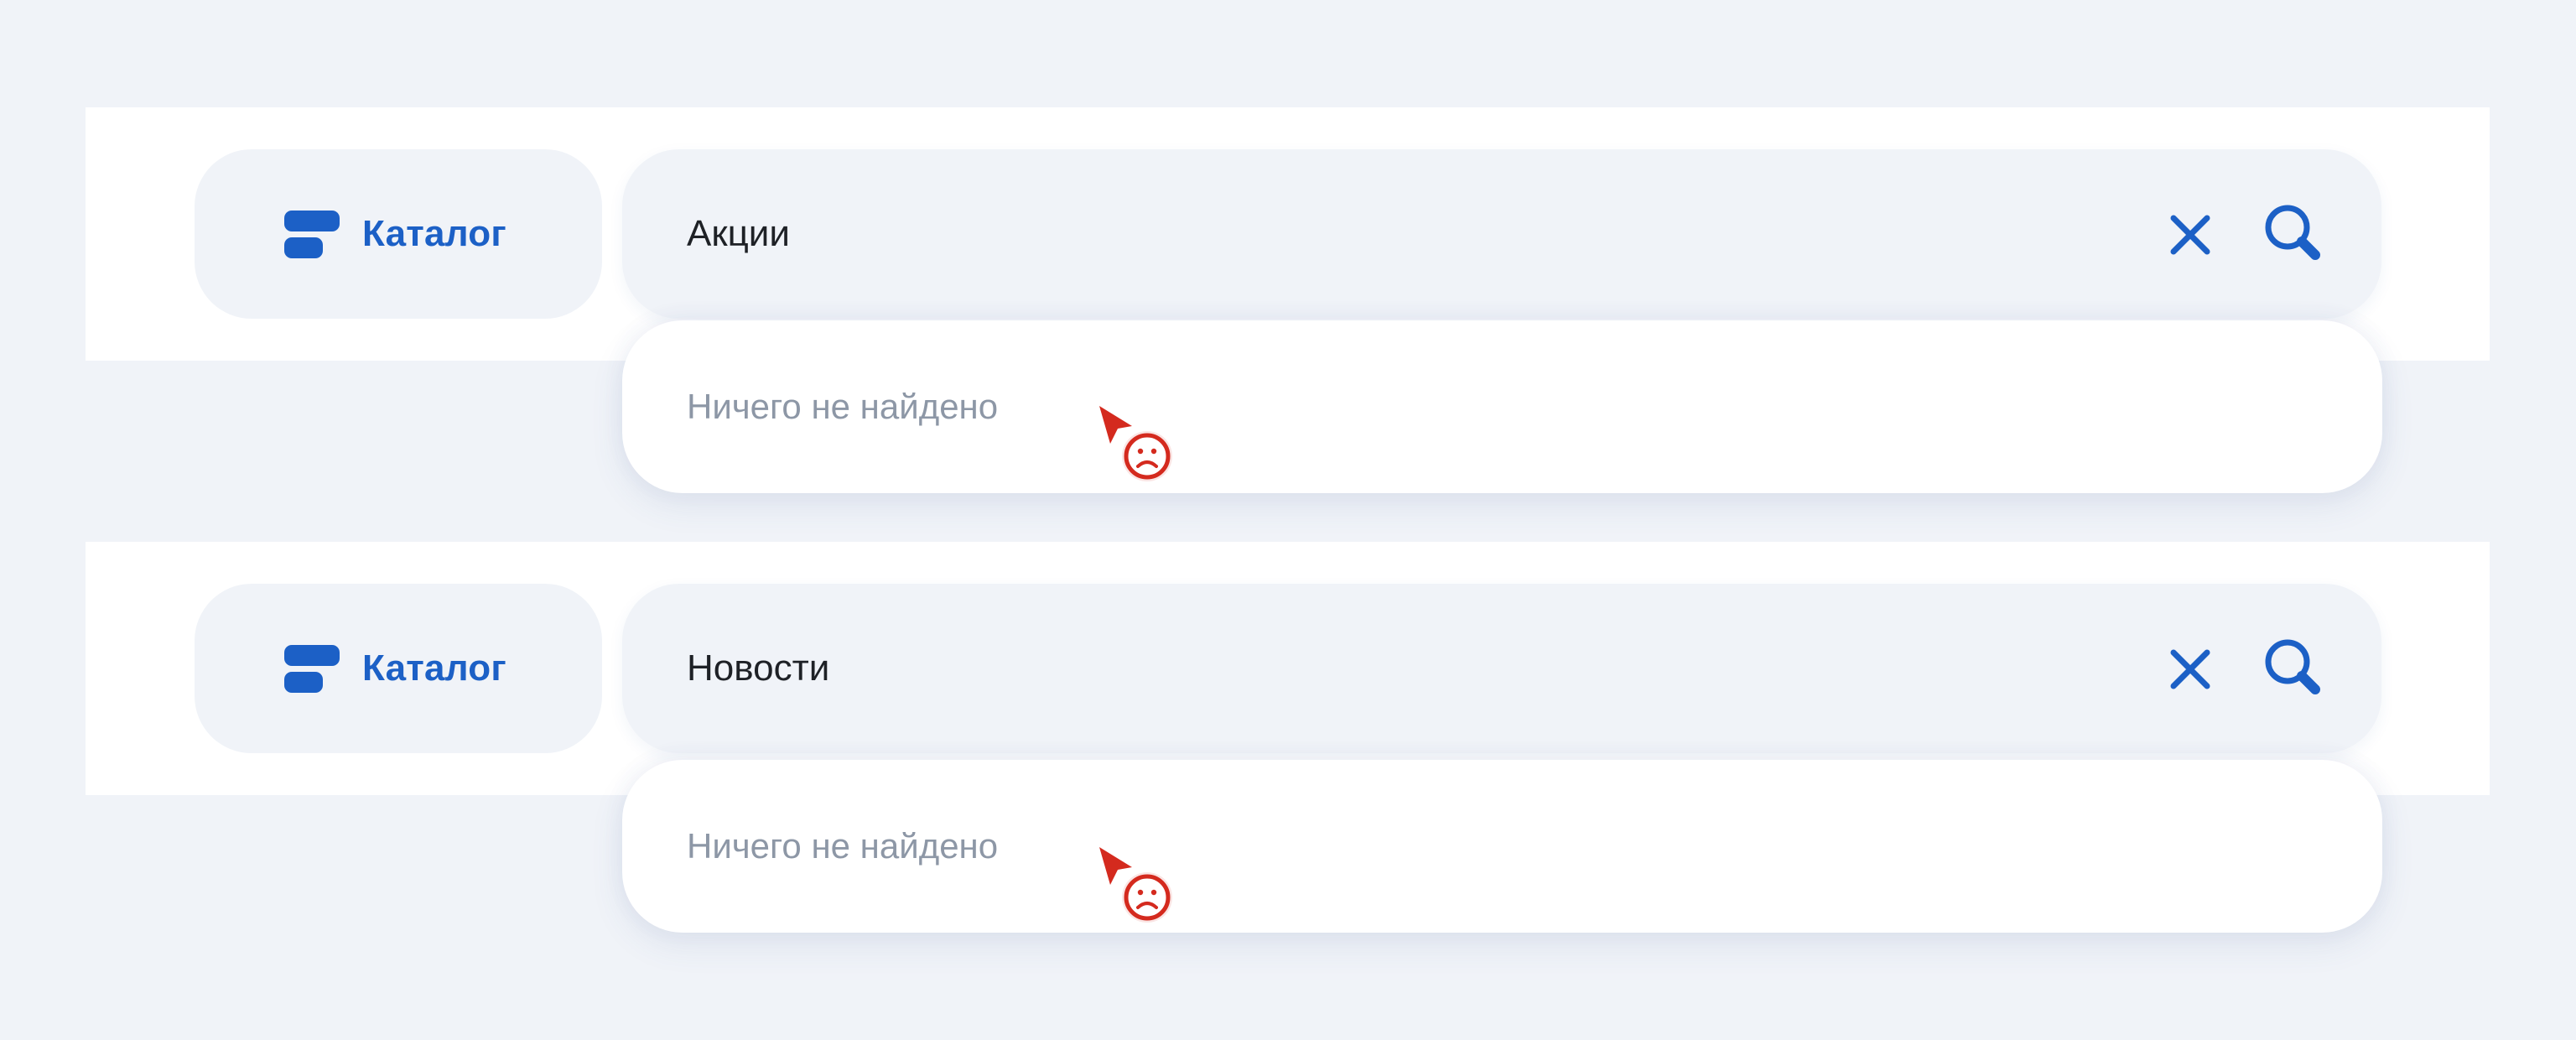 This screenshot has width=2576, height=1040. I want to click on search-input: Новости, so click(1501, 668).